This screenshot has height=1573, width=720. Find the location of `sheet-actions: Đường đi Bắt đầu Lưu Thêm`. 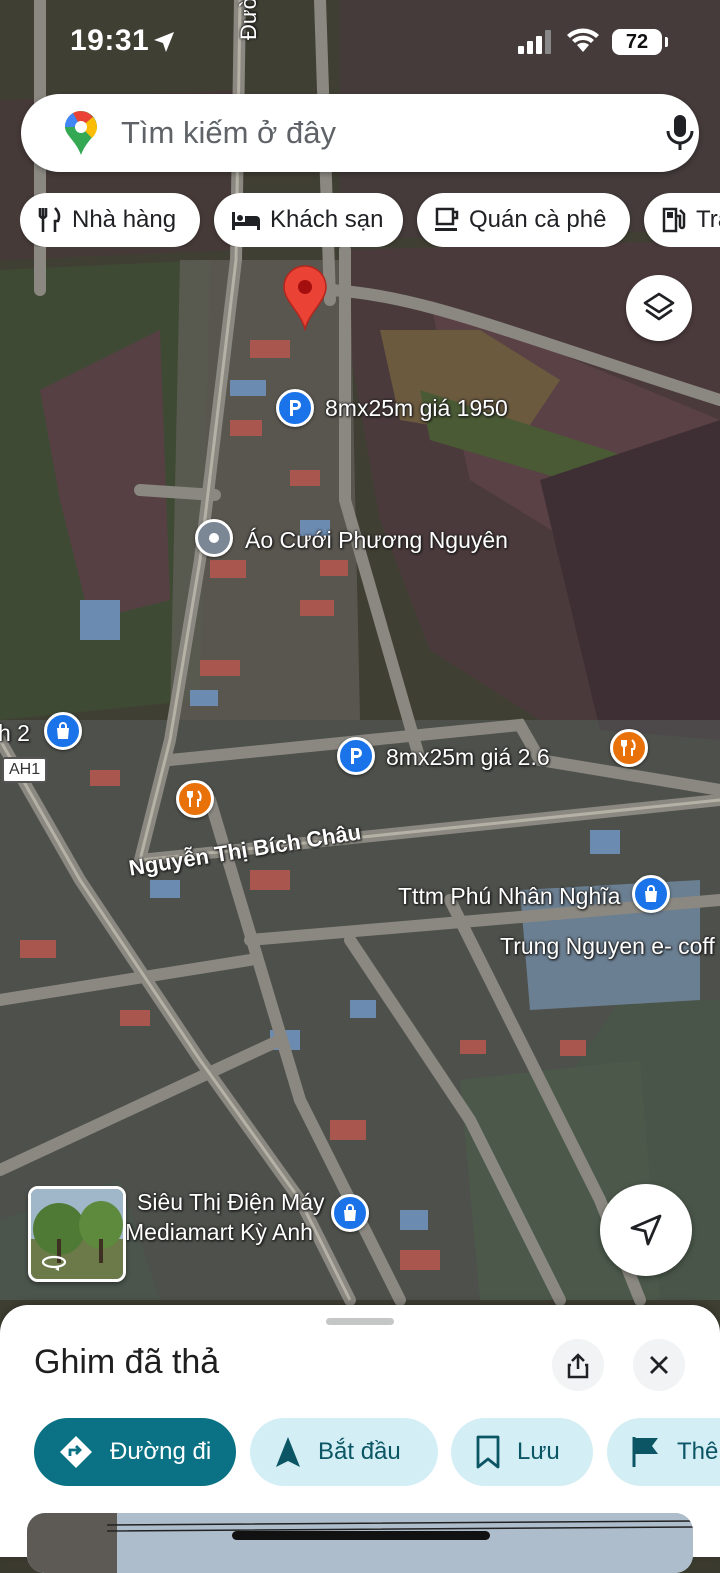

sheet-actions: Đường đi Bắt đầu Lưu Thêm is located at coordinates (377, 1452).